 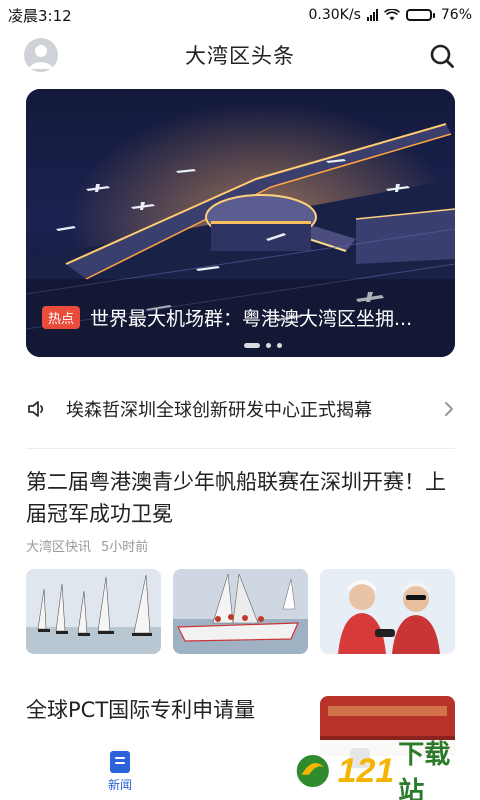 What do you see at coordinates (240, 545) in the screenshot?
I see `news-meta: 大湾区快讯 5小时前` at bounding box center [240, 545].